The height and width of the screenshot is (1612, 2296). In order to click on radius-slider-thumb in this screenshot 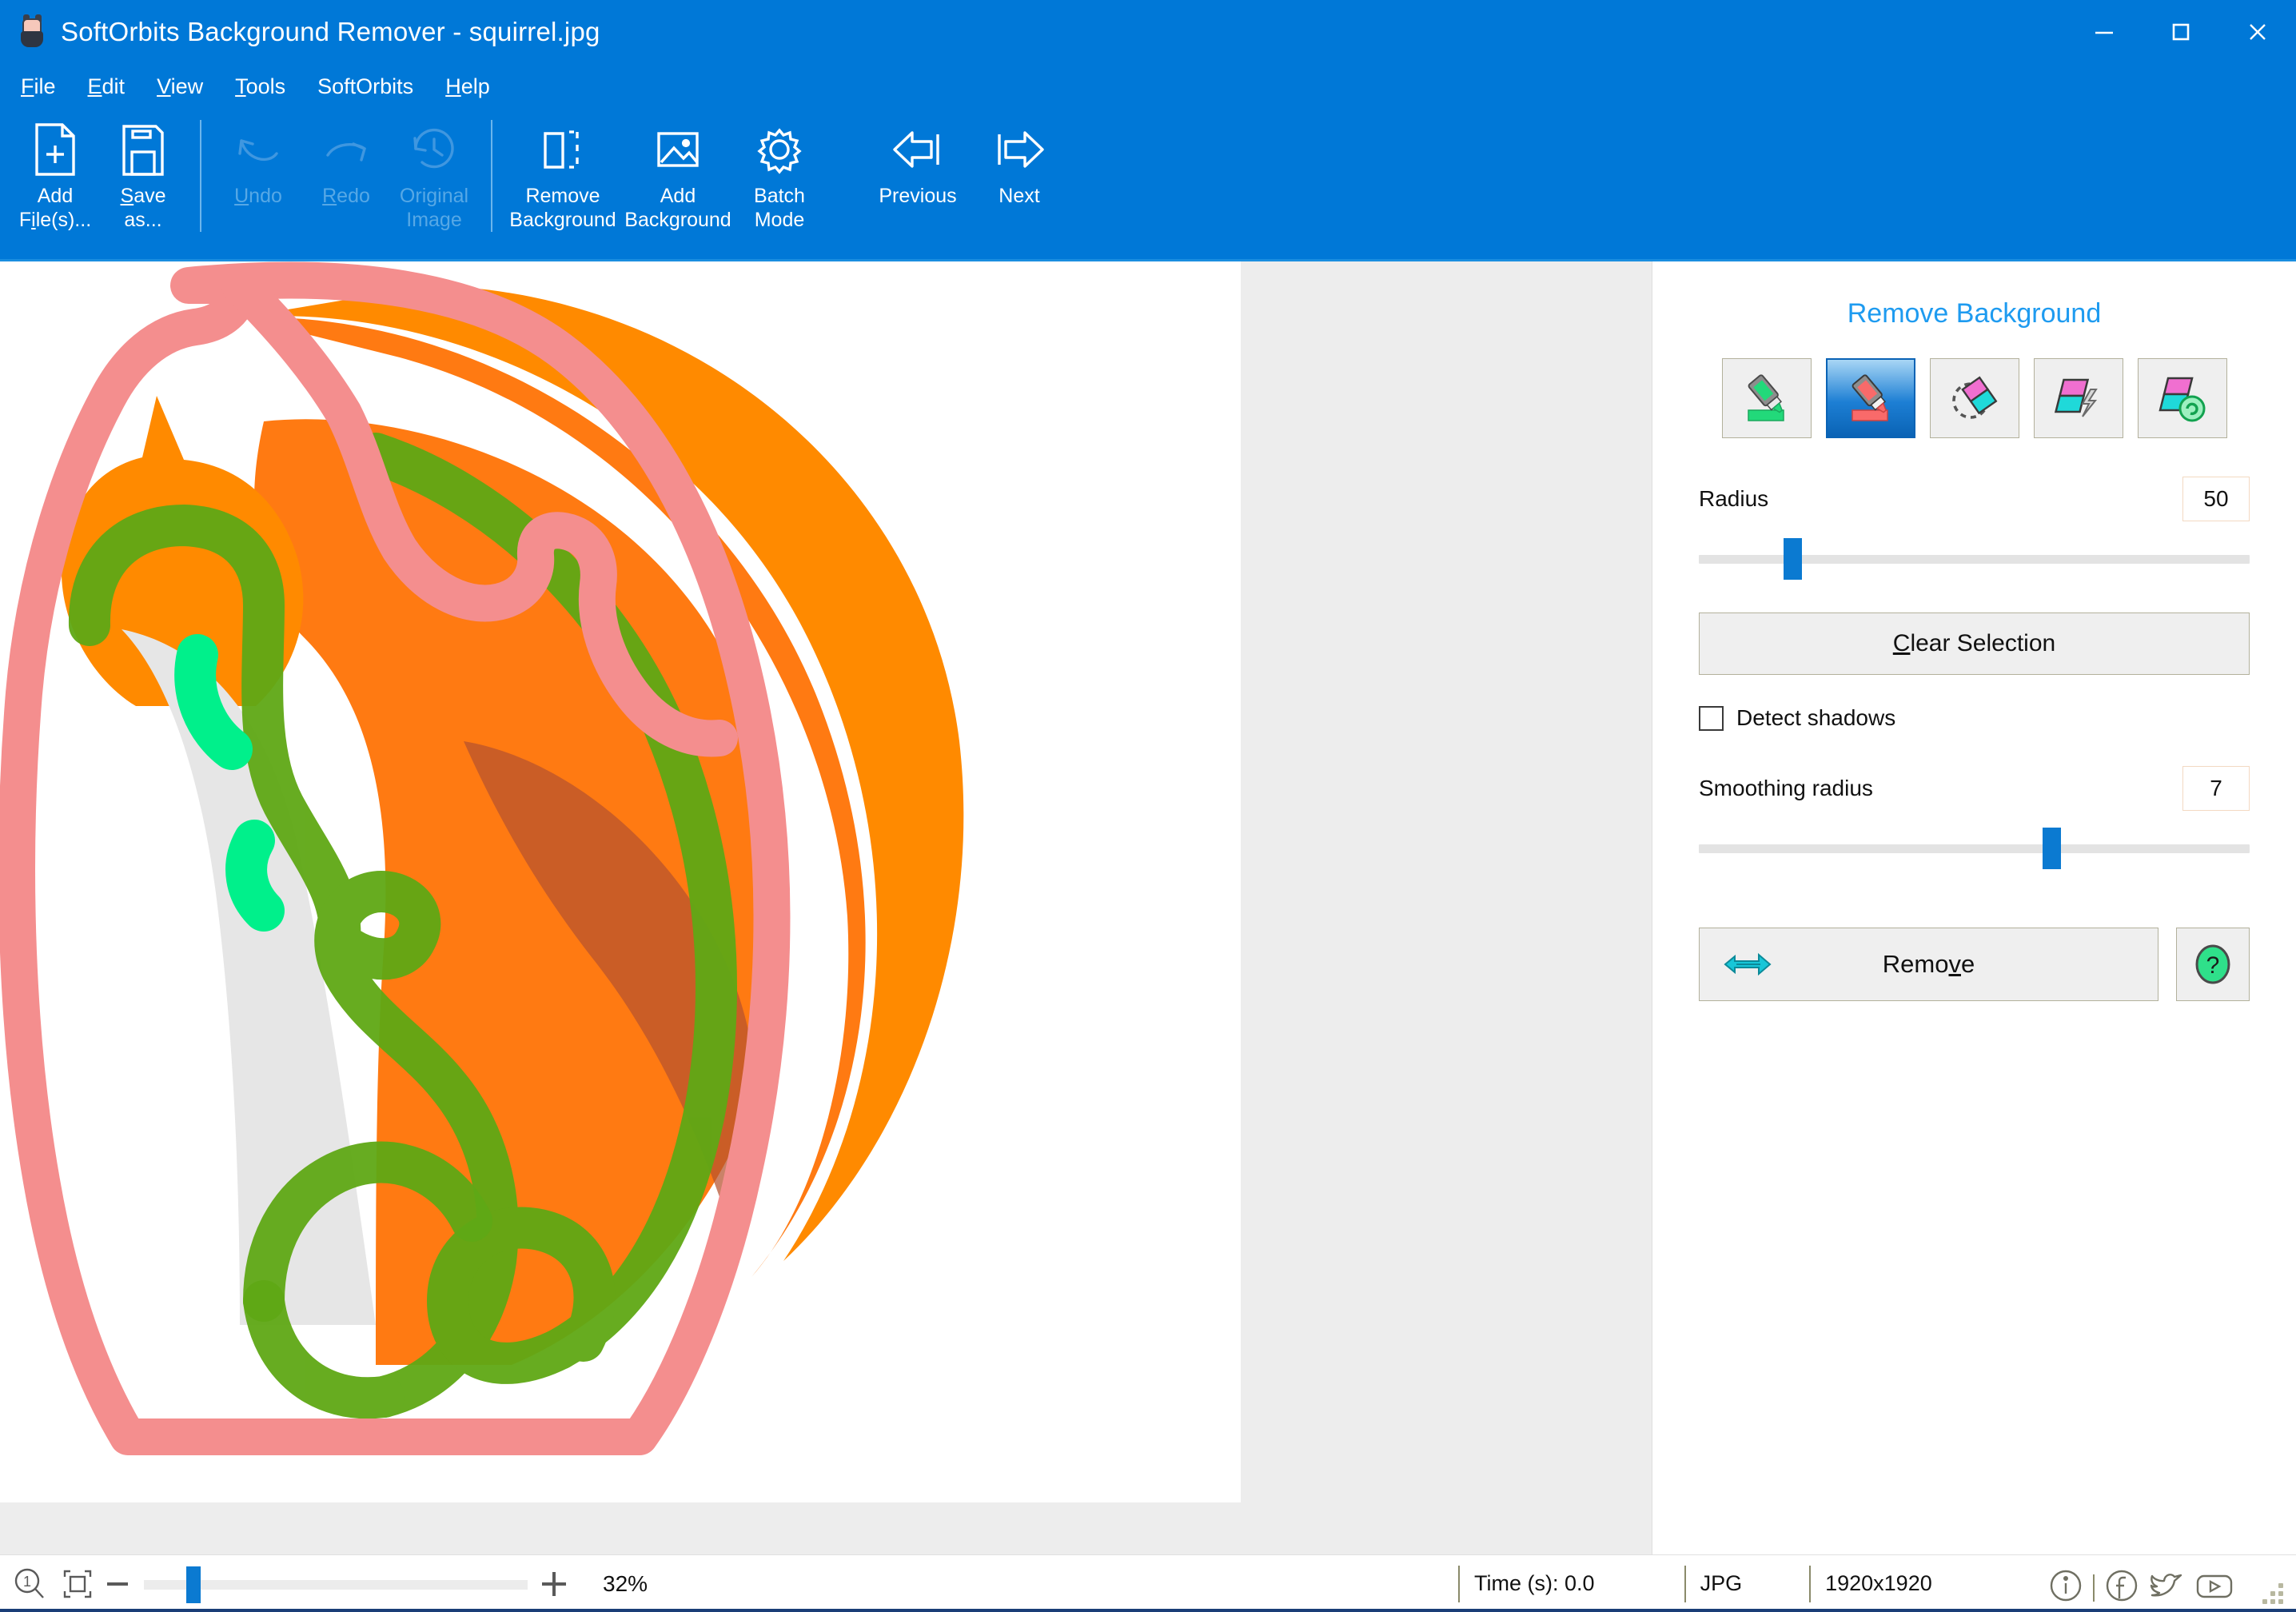, I will do `click(1793, 559)`.